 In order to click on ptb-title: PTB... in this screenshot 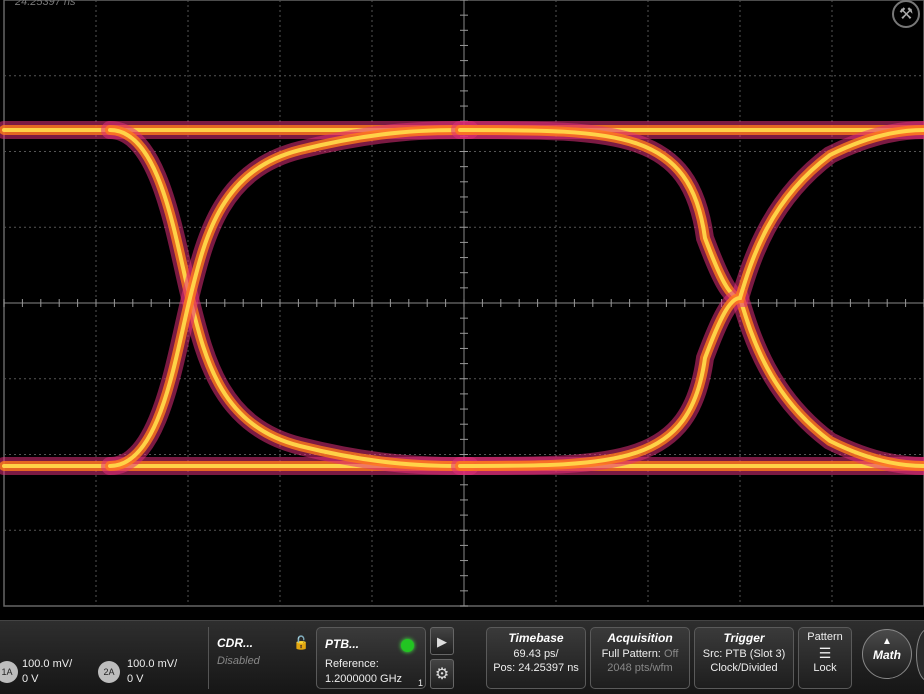, I will do `click(342, 644)`.